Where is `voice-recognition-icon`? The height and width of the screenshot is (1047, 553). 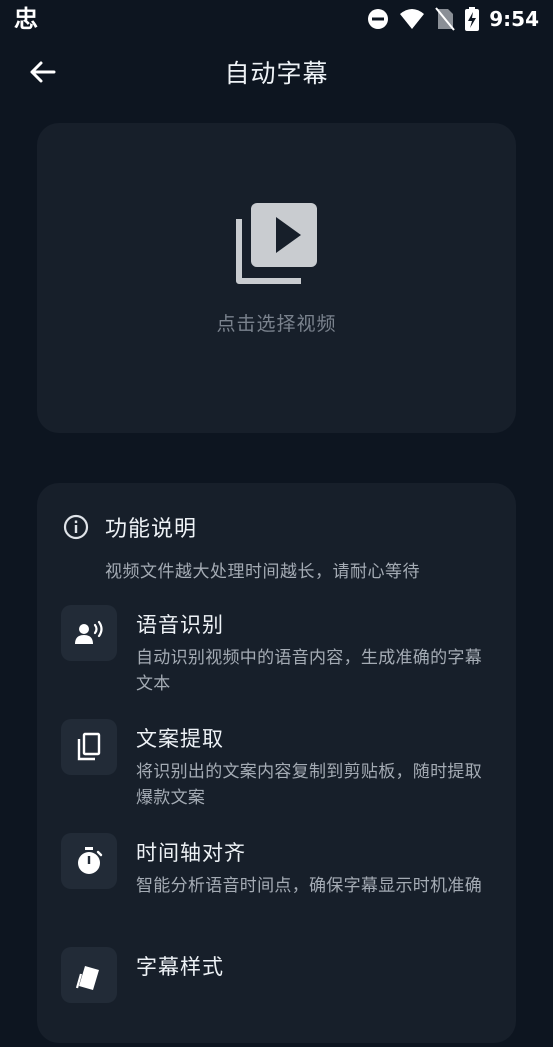
voice-recognition-icon is located at coordinates (89, 632).